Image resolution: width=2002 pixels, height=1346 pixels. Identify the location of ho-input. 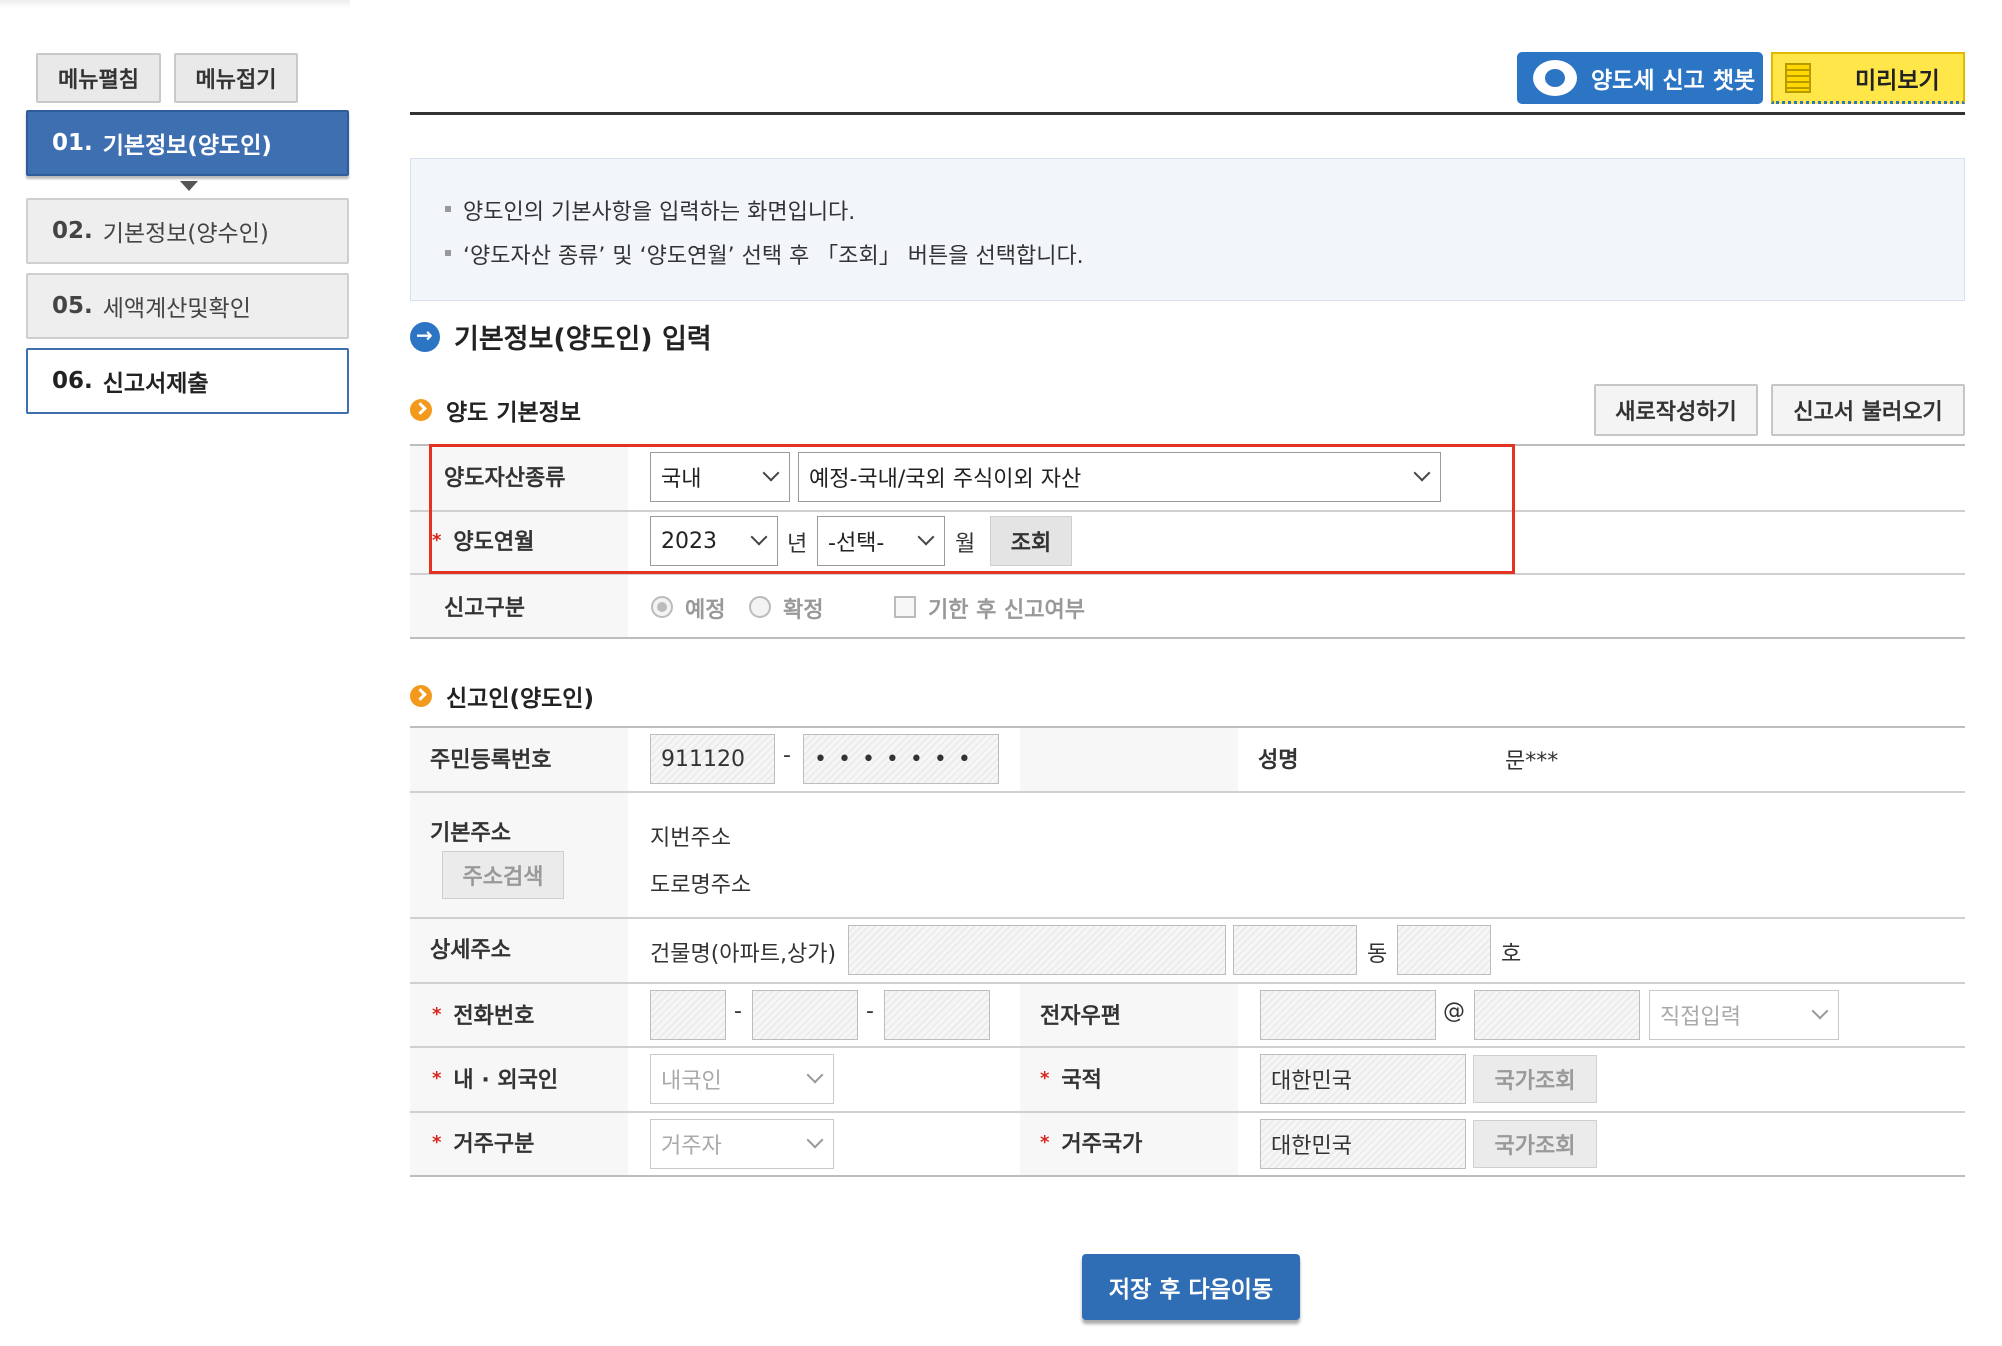
(1444, 950).